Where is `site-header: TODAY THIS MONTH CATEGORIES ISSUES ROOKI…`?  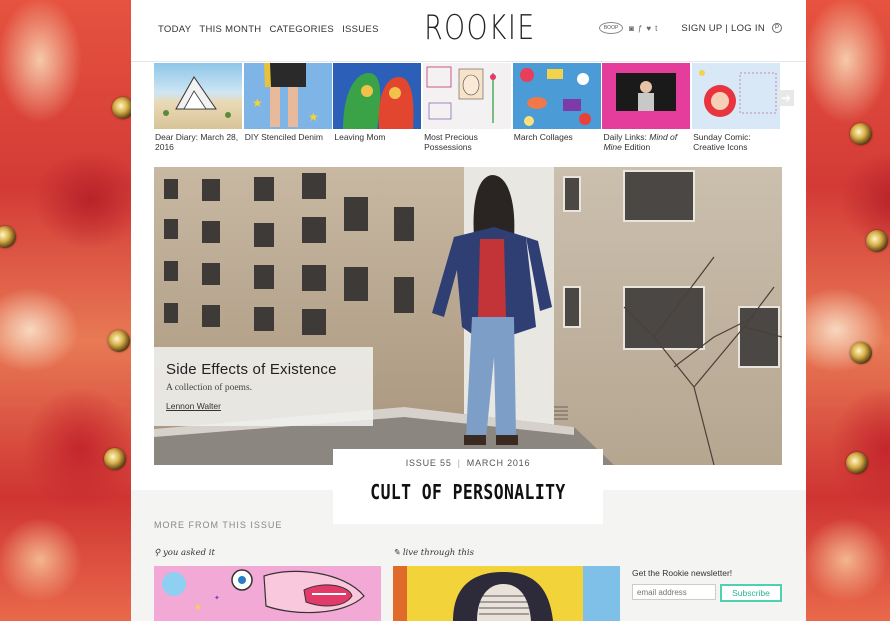 site-header: TODAY THIS MONTH CATEGORIES ISSUES ROOKI… is located at coordinates (468, 31).